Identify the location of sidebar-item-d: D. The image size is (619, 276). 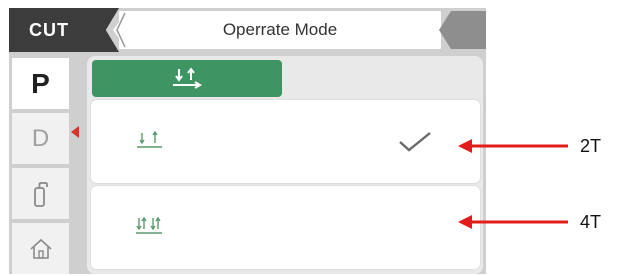
(40, 138).